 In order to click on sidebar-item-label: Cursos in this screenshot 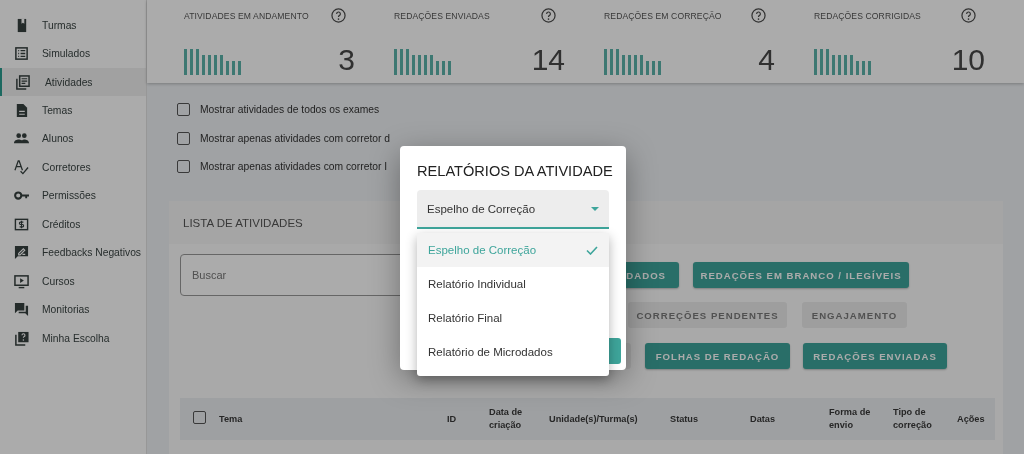, I will do `click(58, 281)`.